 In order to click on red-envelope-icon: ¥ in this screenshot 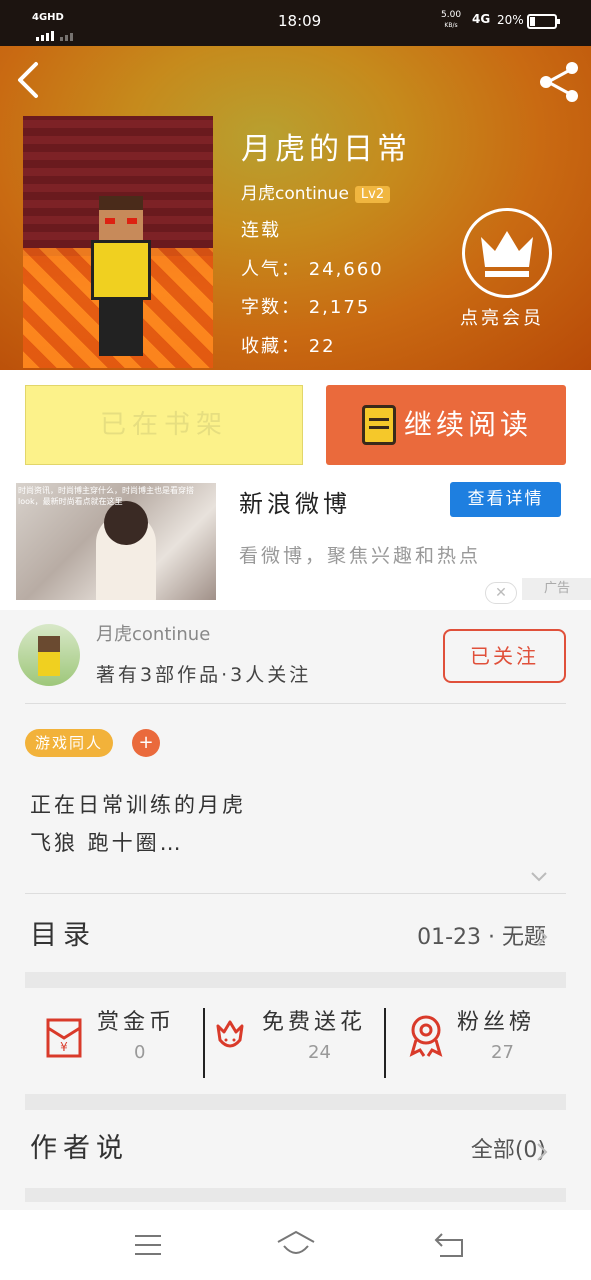, I will do `click(64, 1038)`.